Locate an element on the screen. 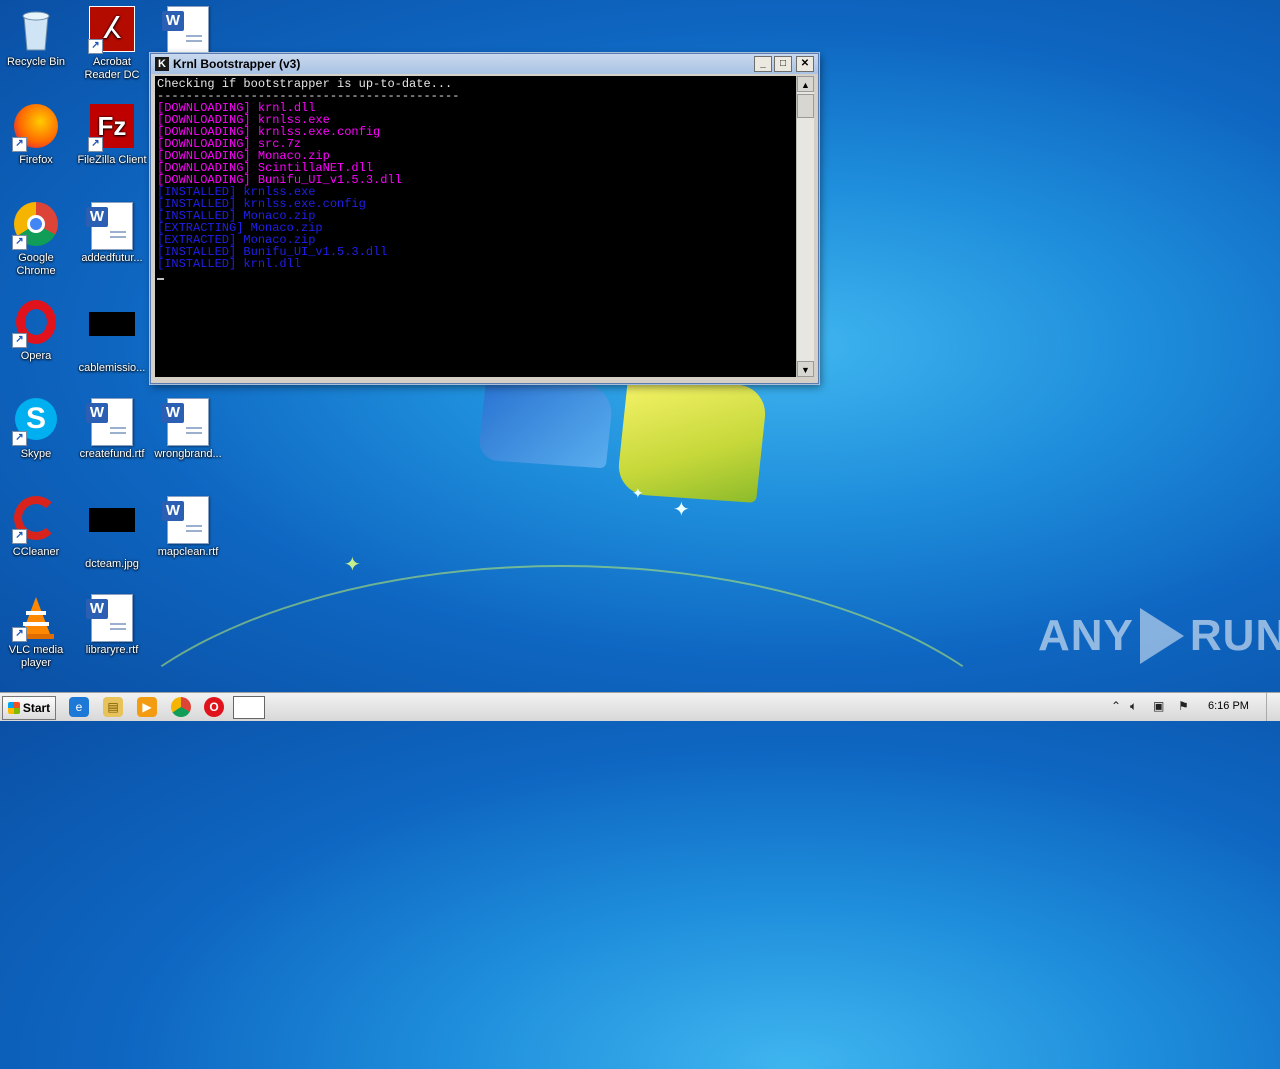 The width and height of the screenshot is (1280, 1069). desktop-icon-libraryre: W libraryre.rtf is located at coordinates (112, 625).